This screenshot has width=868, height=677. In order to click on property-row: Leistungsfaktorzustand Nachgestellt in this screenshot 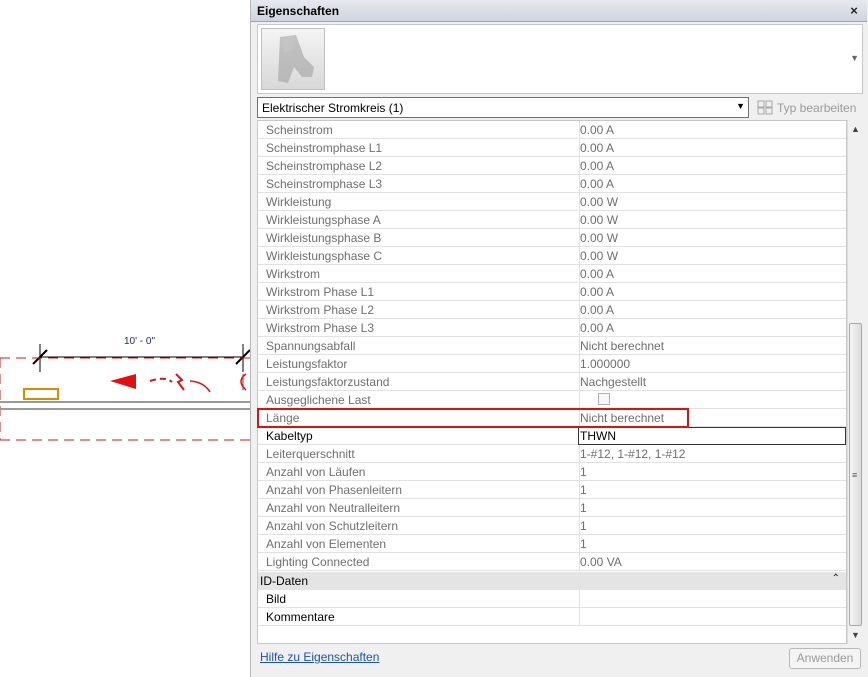, I will do `click(552, 382)`.